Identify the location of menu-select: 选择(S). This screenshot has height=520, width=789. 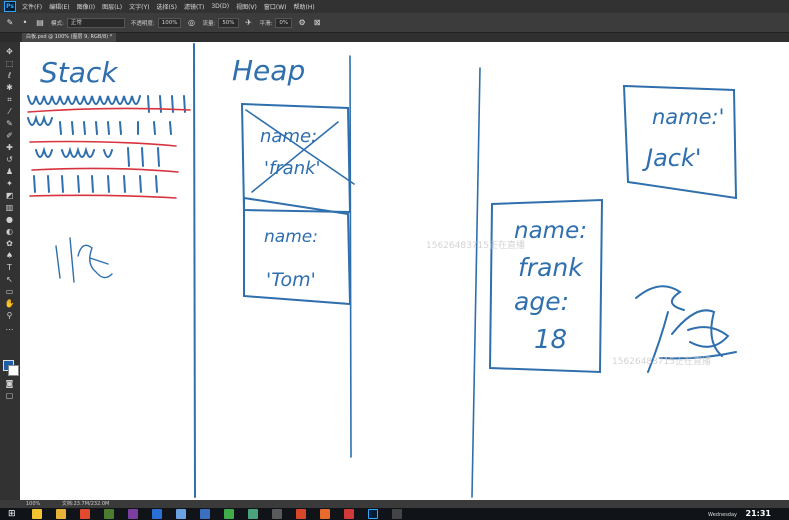
(166, 6).